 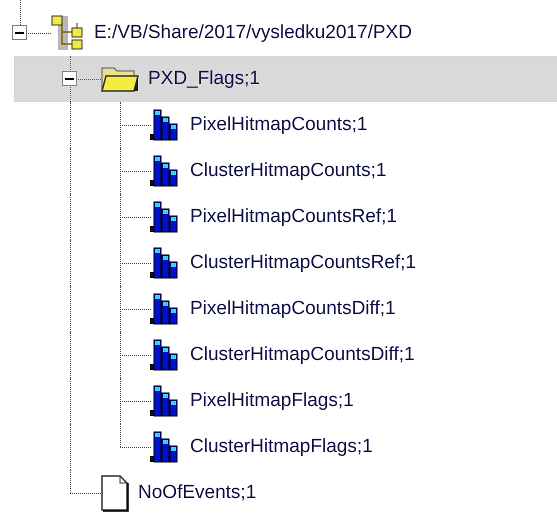 I want to click on tree-item: NoOfEvents;1, so click(x=278, y=493).